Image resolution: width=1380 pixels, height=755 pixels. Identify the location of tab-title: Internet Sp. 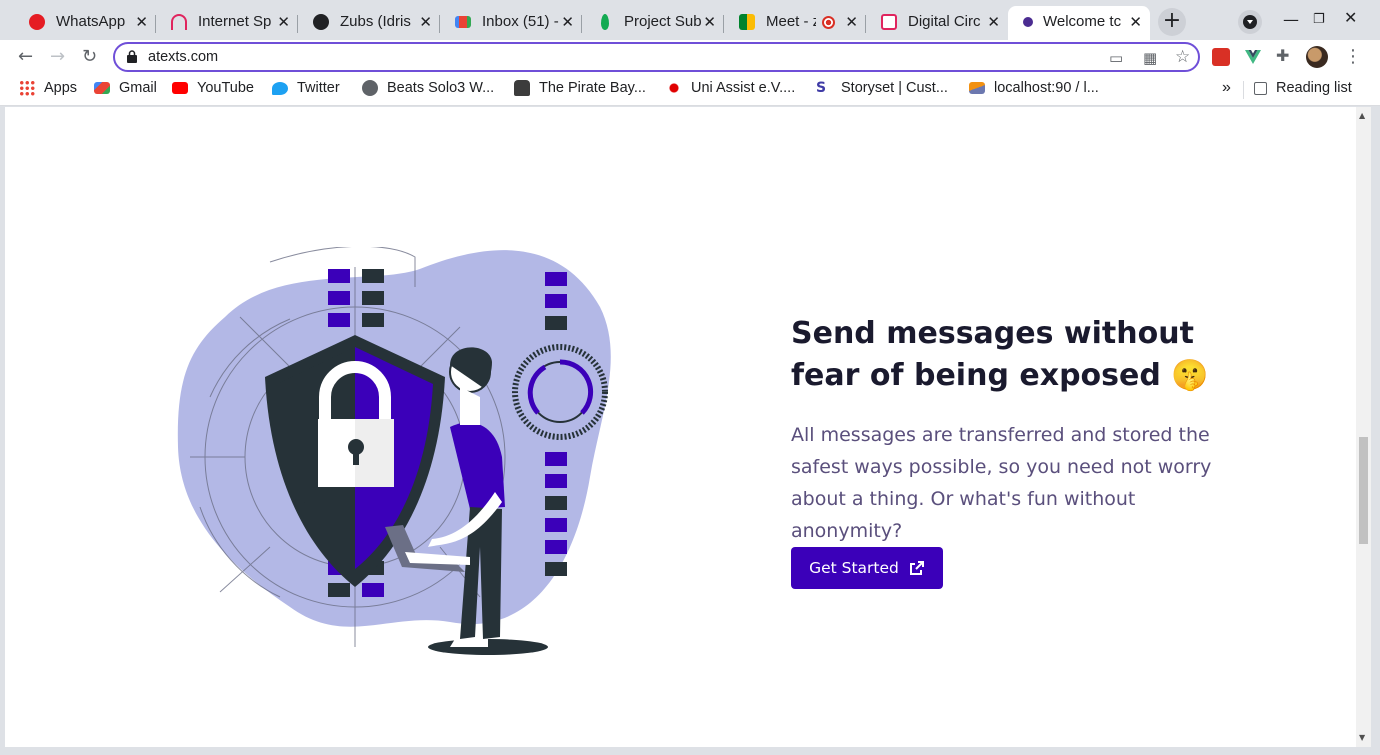
(235, 21).